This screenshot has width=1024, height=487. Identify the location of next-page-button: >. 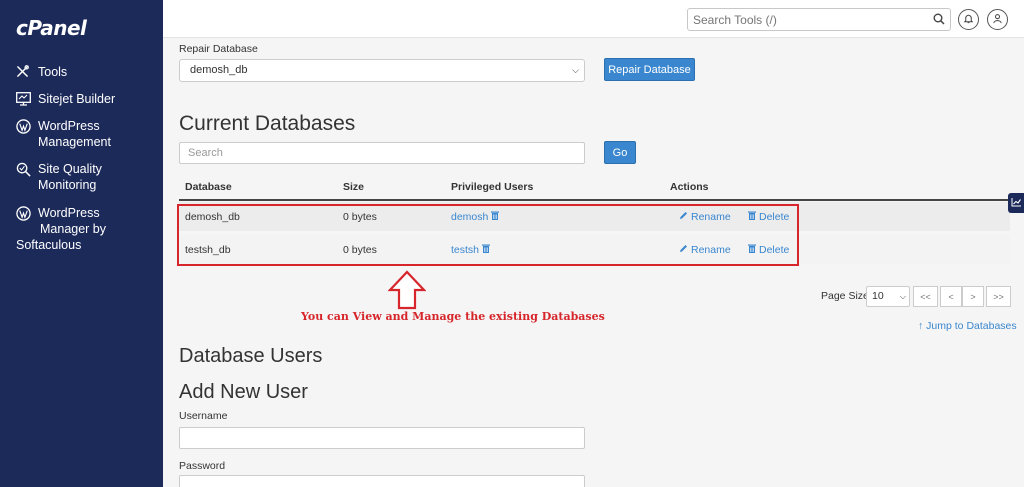
(973, 296).